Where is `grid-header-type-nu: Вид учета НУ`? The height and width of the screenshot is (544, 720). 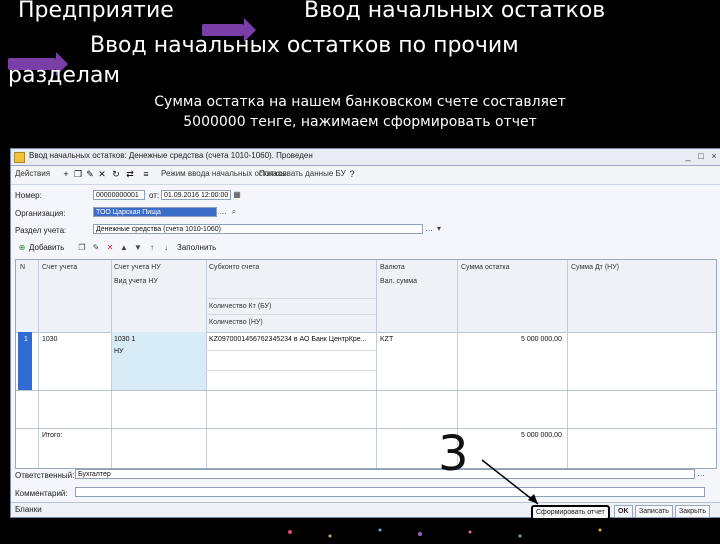 grid-header-type-nu: Вид учета НУ is located at coordinates (136, 281).